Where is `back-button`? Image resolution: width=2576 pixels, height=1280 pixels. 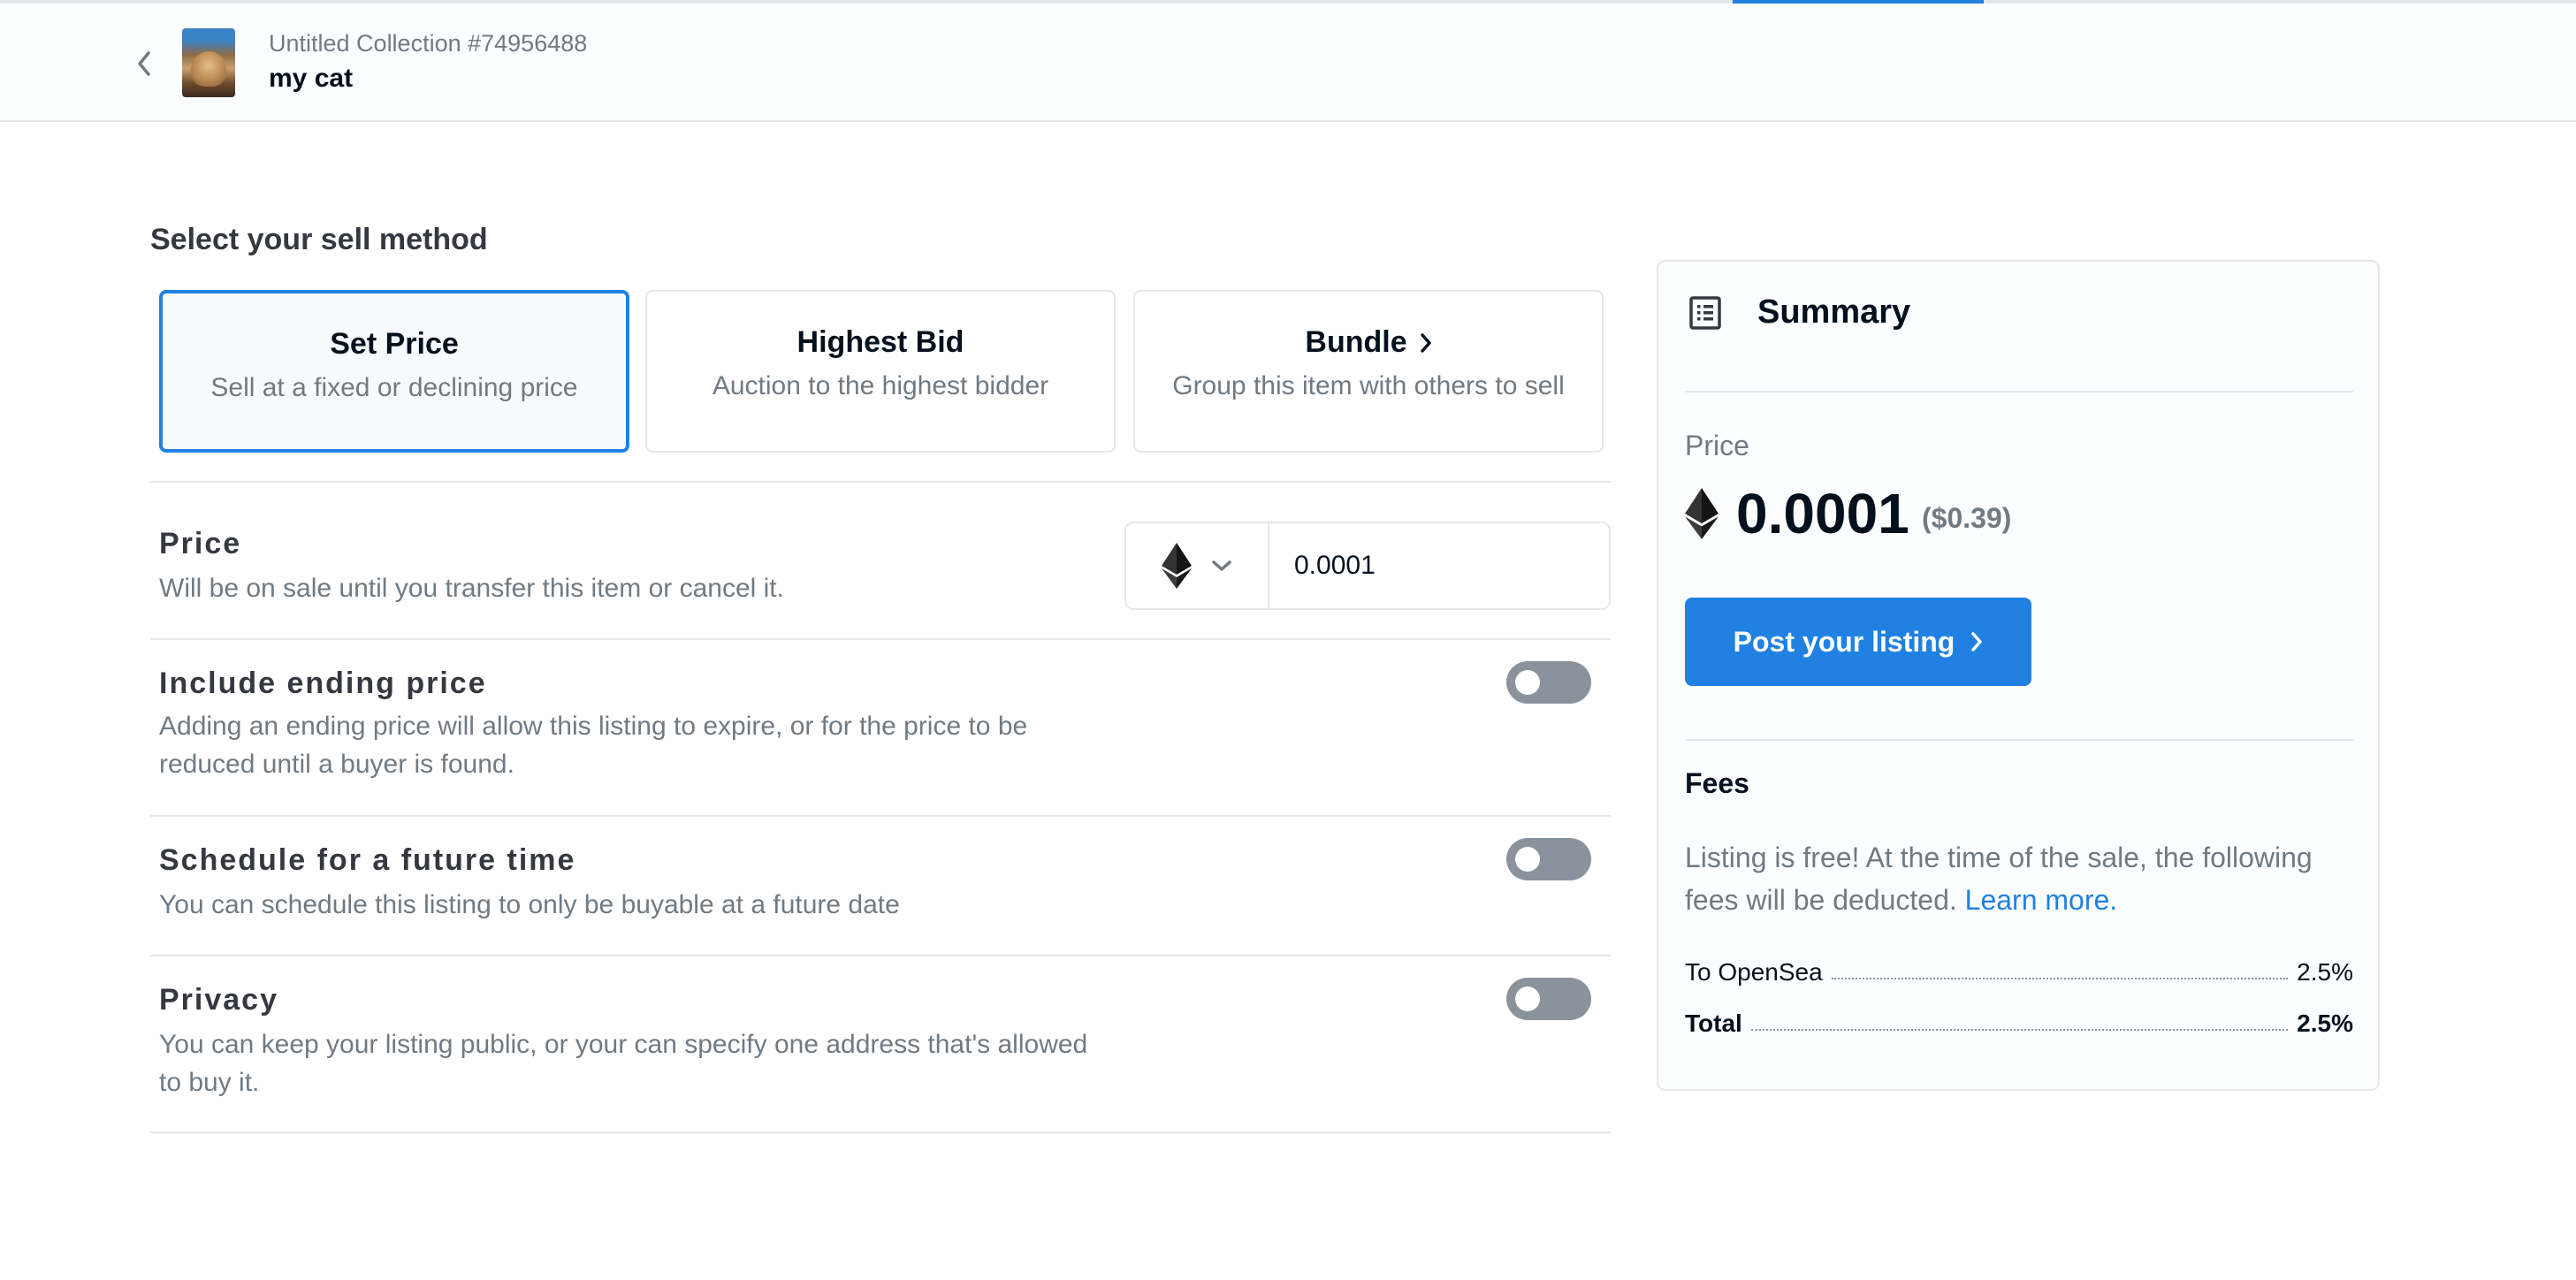 back-button is located at coordinates (144, 64).